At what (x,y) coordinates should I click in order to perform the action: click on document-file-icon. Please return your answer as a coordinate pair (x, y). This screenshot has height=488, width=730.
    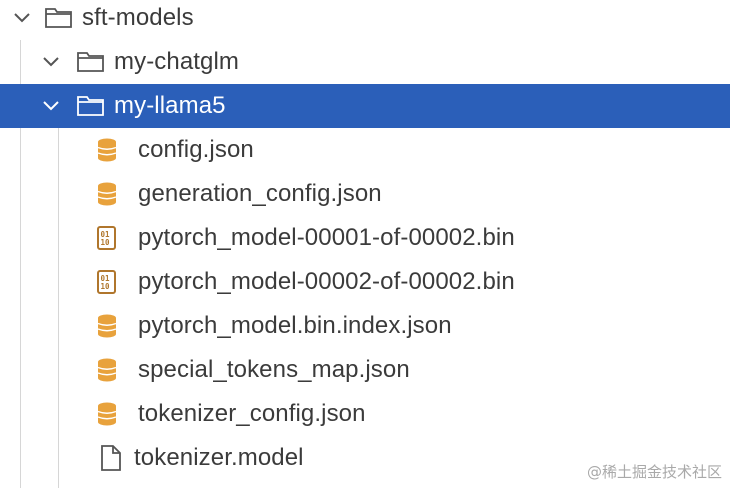
    Looking at the image, I should click on (111, 457).